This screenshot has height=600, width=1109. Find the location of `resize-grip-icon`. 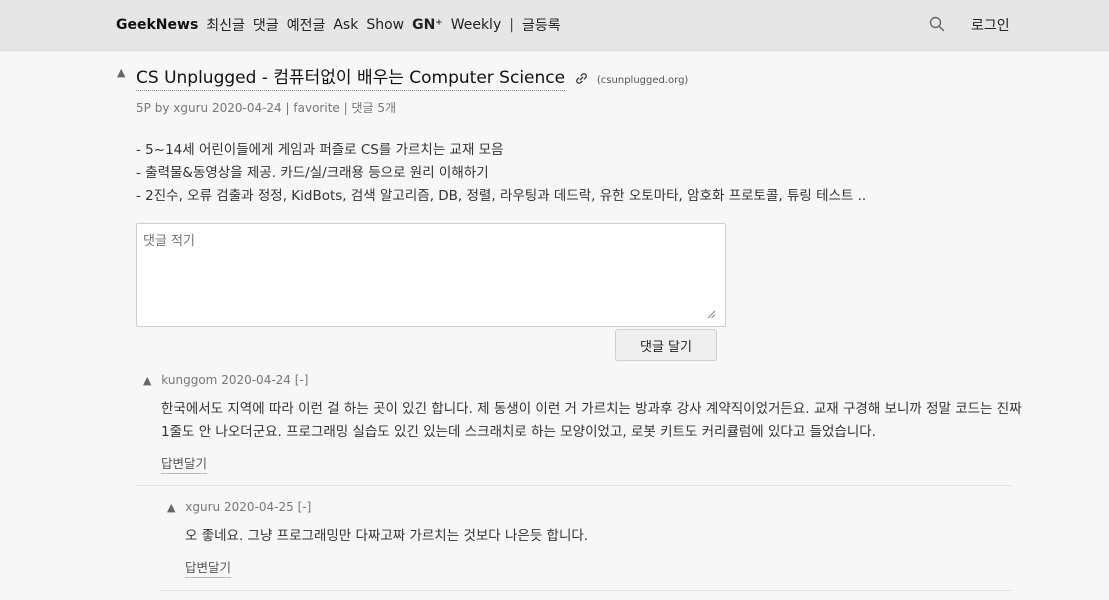

resize-grip-icon is located at coordinates (711, 314).